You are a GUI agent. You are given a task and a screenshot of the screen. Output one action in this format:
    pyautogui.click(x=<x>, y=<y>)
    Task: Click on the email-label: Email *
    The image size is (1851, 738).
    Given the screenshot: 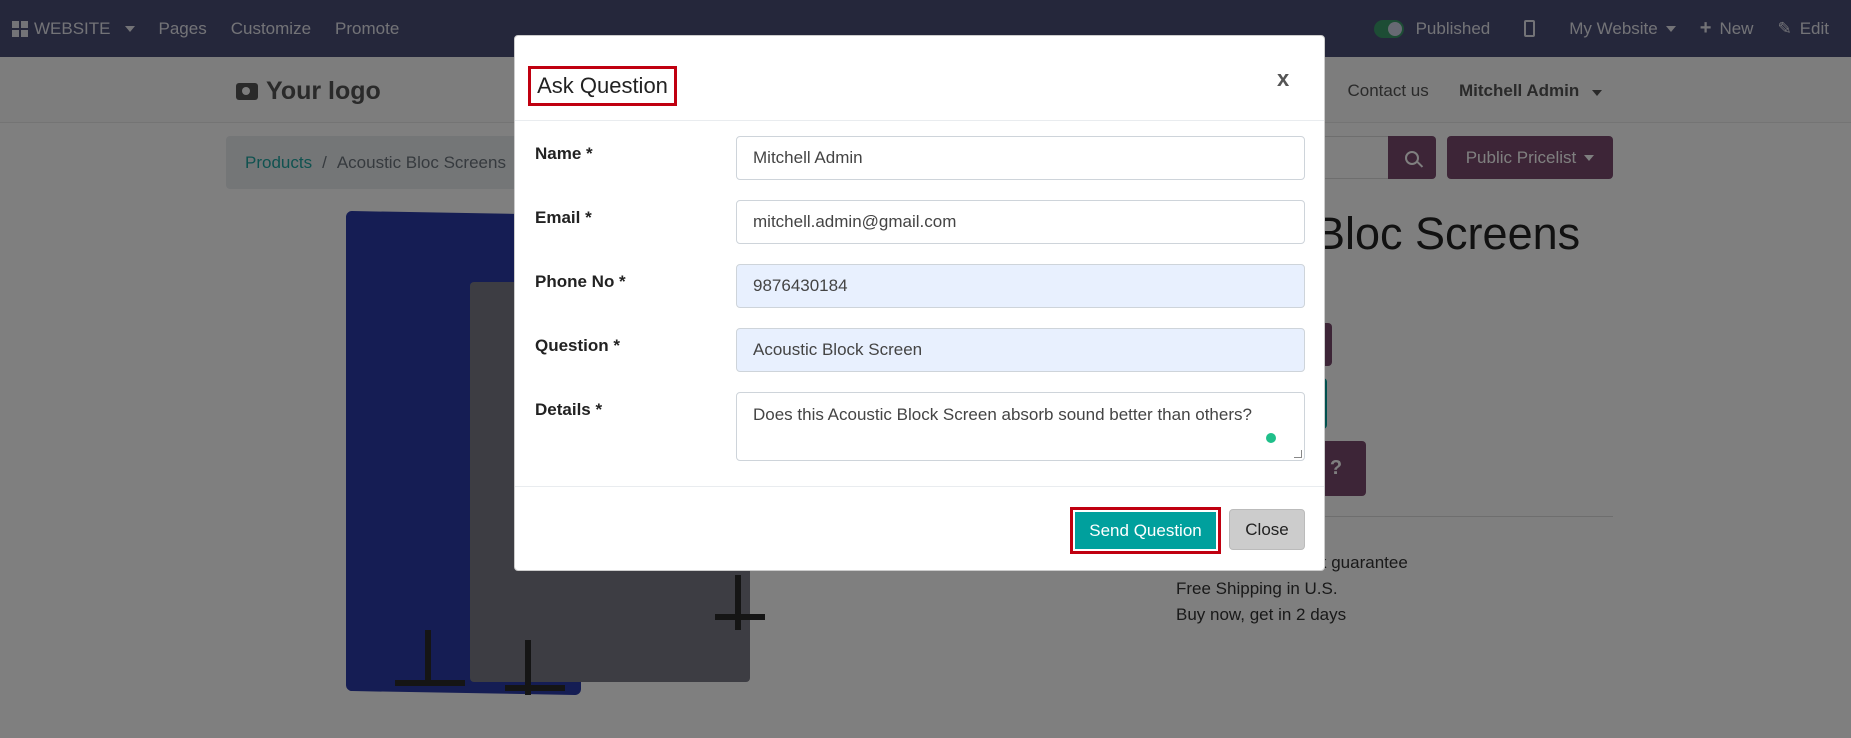 What is the action you would take?
    pyautogui.click(x=563, y=217)
    